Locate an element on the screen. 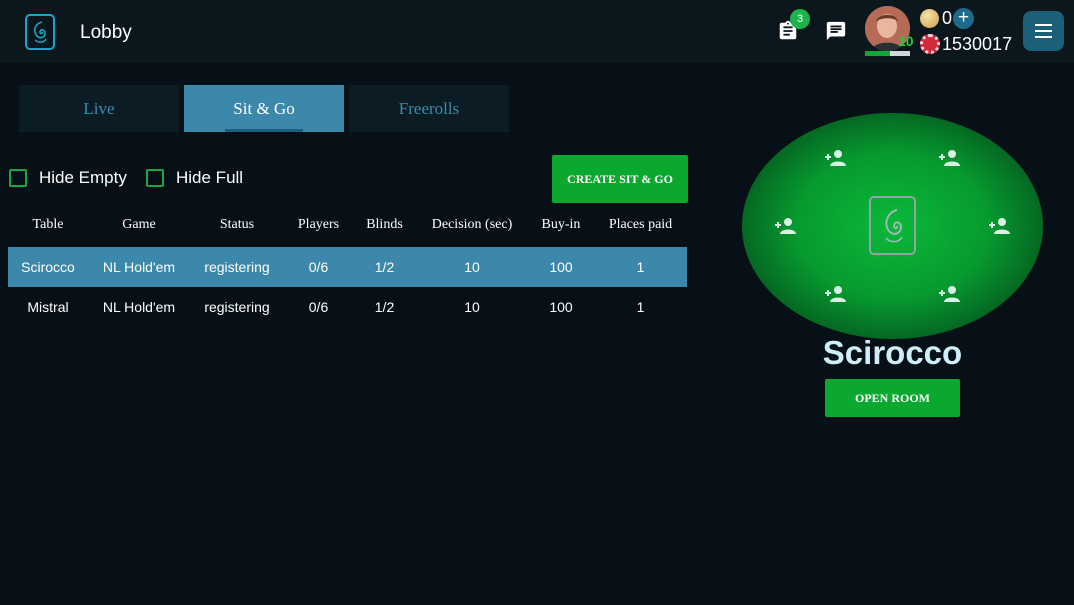 This screenshot has width=1074, height=605. open-room-button: OPEN ROOM is located at coordinates (892, 398).